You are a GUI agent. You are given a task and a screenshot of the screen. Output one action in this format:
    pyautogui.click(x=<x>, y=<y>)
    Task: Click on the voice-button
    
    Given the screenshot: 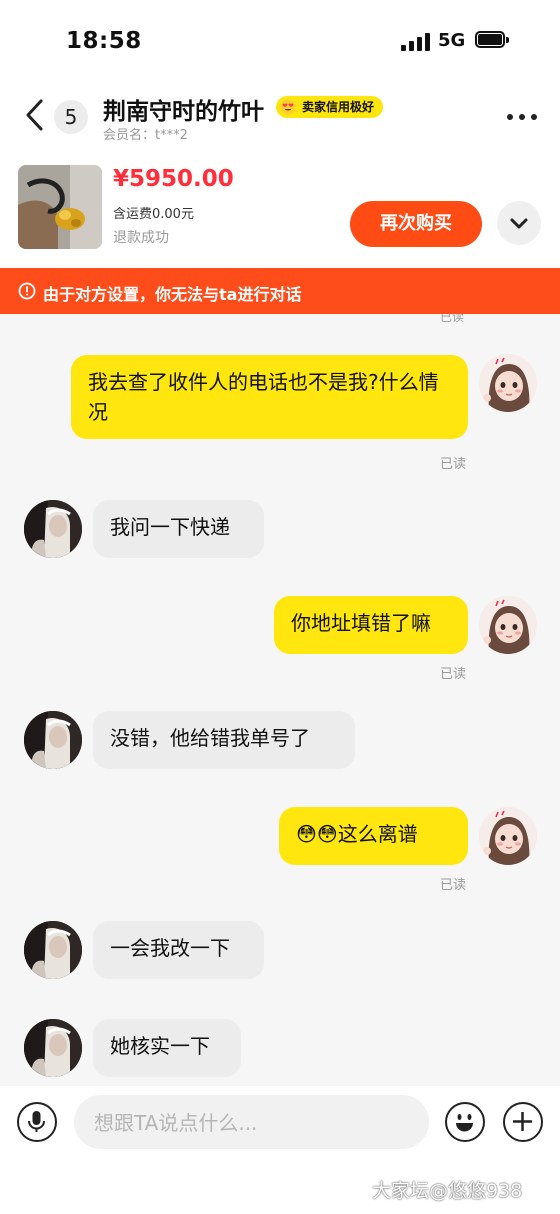 What is the action you would take?
    pyautogui.click(x=37, y=1122)
    